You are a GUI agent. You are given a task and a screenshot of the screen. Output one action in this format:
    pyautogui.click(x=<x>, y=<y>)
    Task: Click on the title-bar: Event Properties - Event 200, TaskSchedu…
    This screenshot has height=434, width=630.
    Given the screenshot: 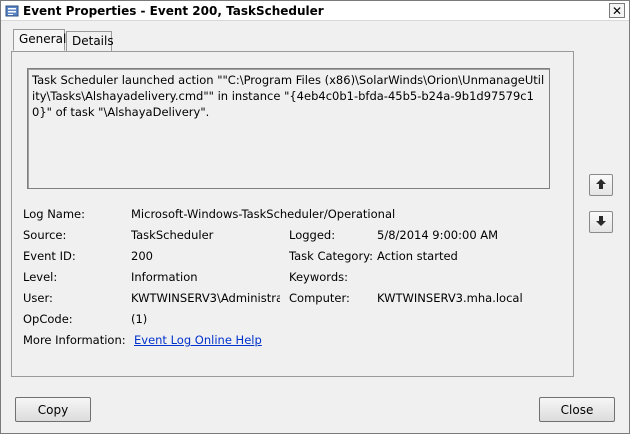 What is the action you would take?
    pyautogui.click(x=315, y=11)
    